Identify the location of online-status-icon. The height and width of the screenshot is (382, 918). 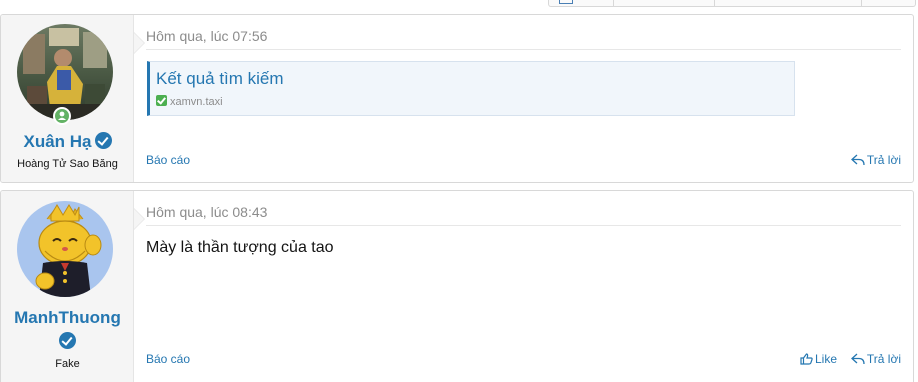
(62, 116).